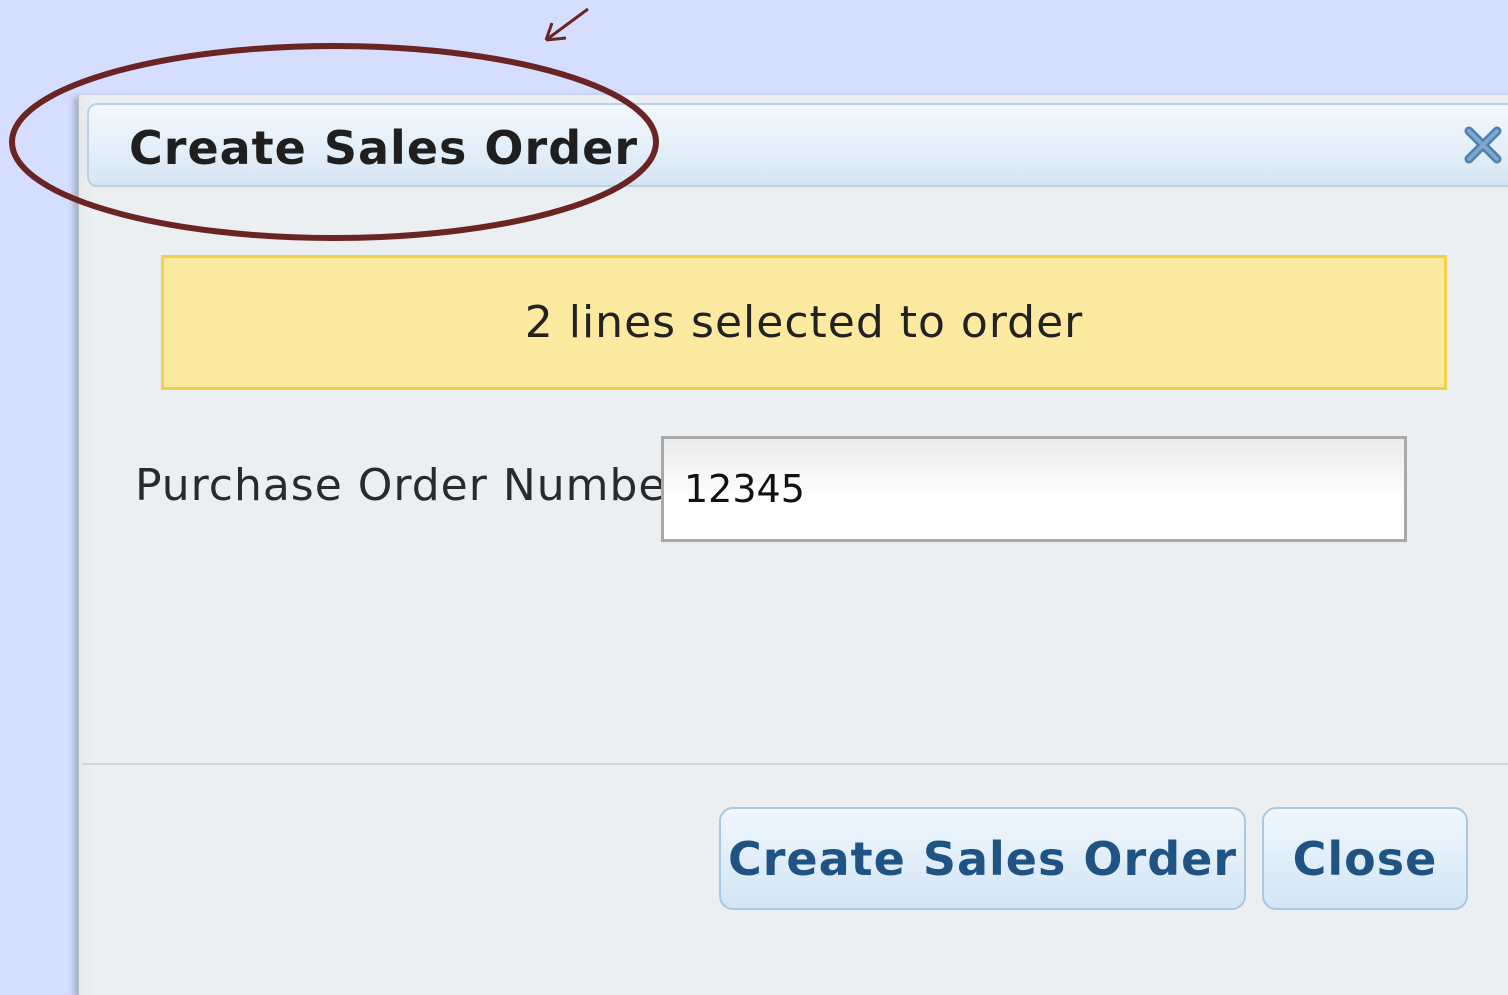  Describe the element at coordinates (1483, 145) in the screenshot. I see `close-icon` at that location.